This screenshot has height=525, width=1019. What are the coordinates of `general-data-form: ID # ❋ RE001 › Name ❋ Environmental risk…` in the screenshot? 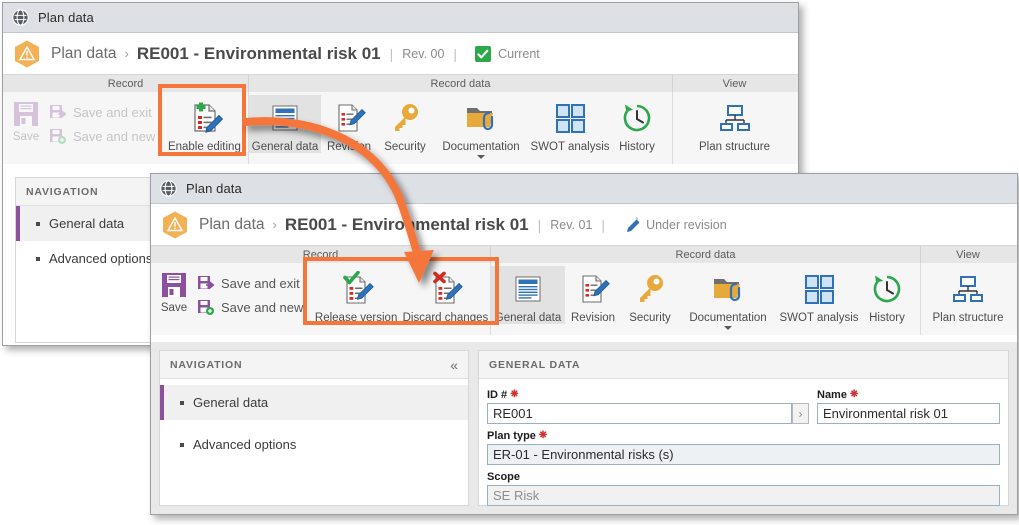 It's located at (743, 442).